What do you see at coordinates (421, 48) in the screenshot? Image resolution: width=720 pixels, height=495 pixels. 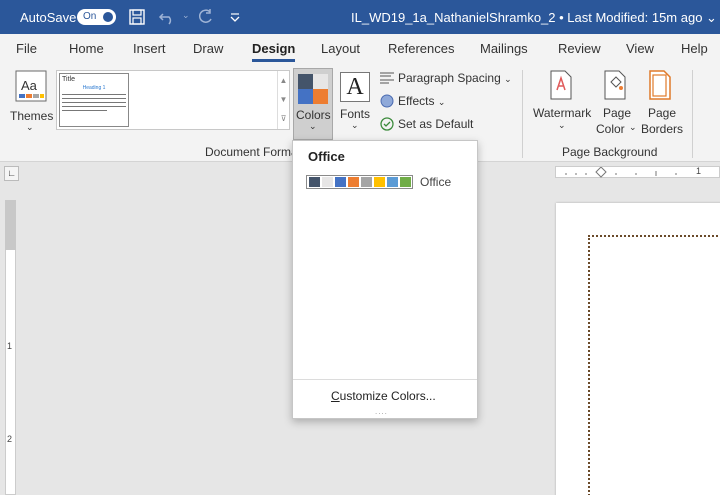 I see `tab-references: References` at bounding box center [421, 48].